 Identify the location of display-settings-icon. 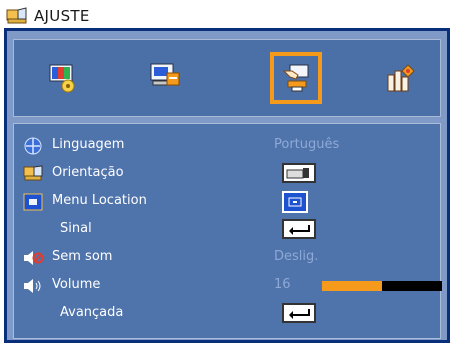
(165, 74).